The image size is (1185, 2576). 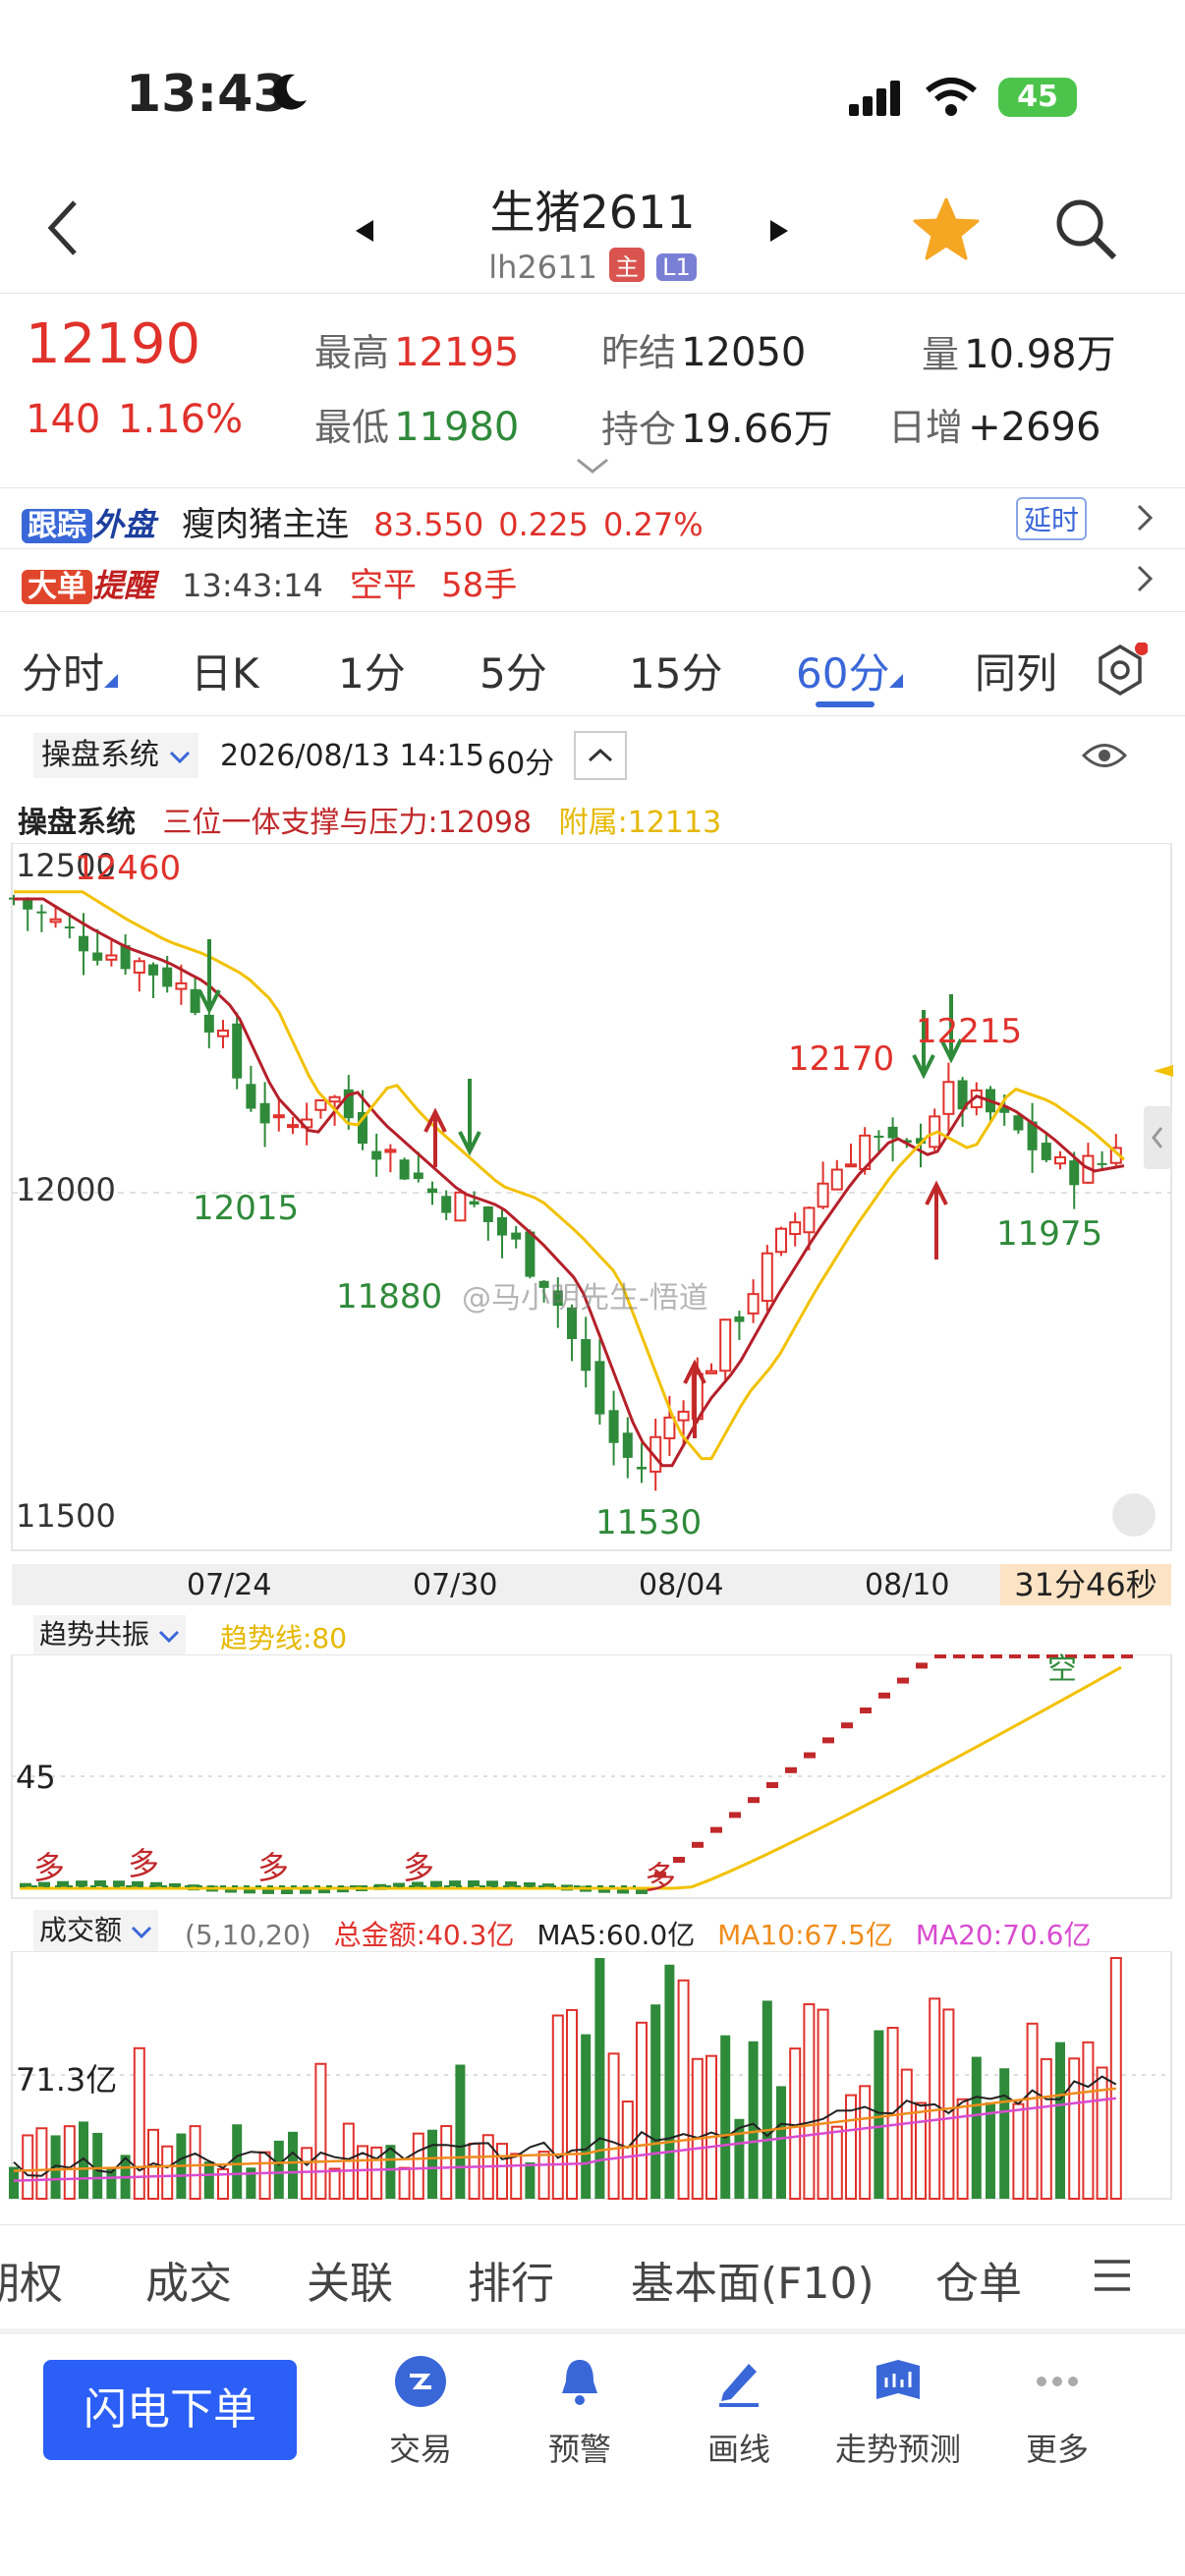 I want to click on nav-draw: 画线, so click(x=739, y=2412).